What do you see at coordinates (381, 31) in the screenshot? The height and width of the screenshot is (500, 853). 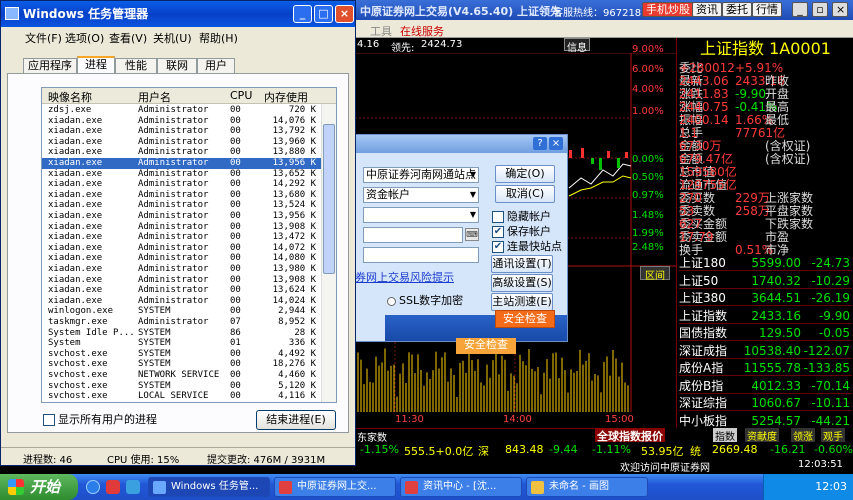 I see `menu-tools: 工具` at bounding box center [381, 31].